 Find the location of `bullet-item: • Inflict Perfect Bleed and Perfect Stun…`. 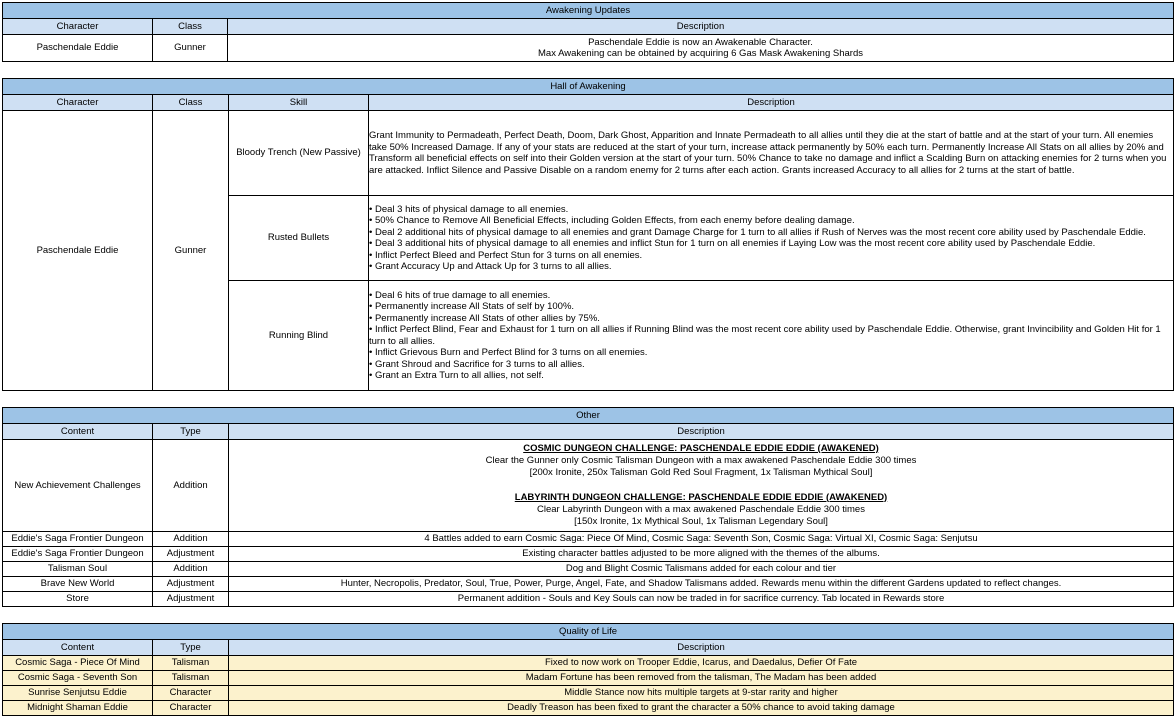

bullet-item: • Inflict Perfect Bleed and Perfect Stun… is located at coordinates (506, 255).